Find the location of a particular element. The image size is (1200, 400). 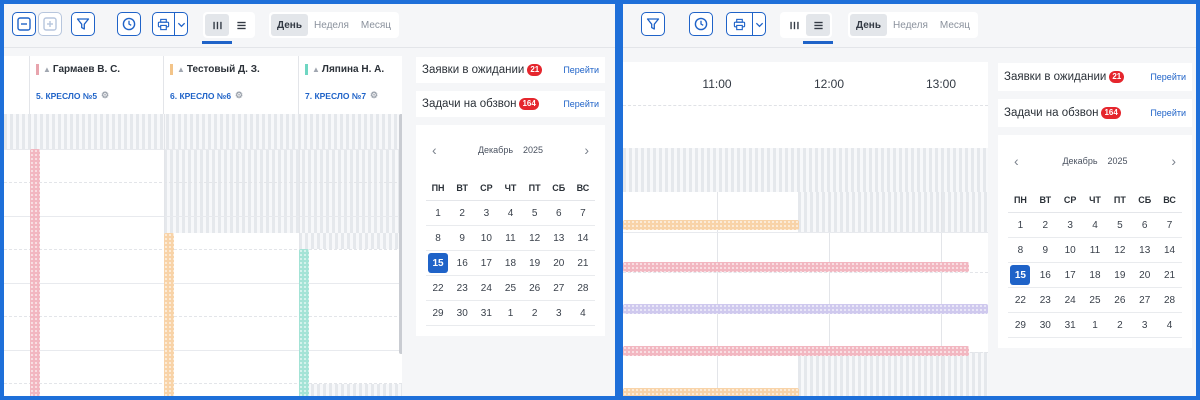

collapse-button is located at coordinates (24, 24).